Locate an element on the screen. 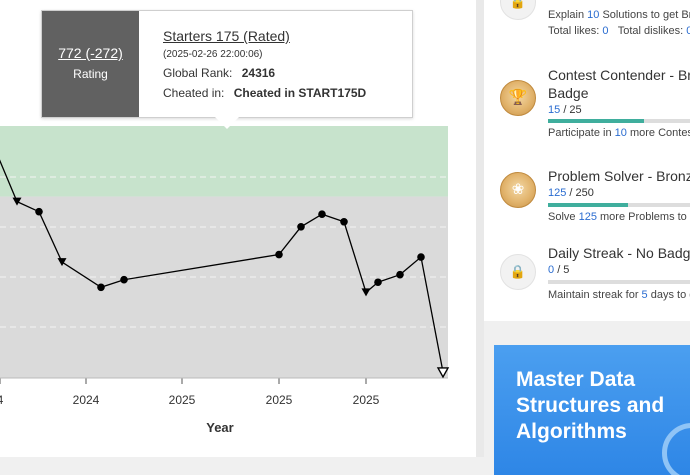 The image size is (690, 475). promo-line-3: Algorithms is located at coordinates (571, 431).